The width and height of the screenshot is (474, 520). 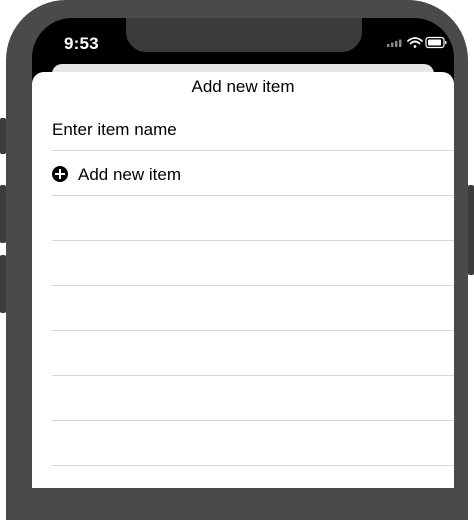 What do you see at coordinates (3, 284) in the screenshot?
I see `volume-down-button` at bounding box center [3, 284].